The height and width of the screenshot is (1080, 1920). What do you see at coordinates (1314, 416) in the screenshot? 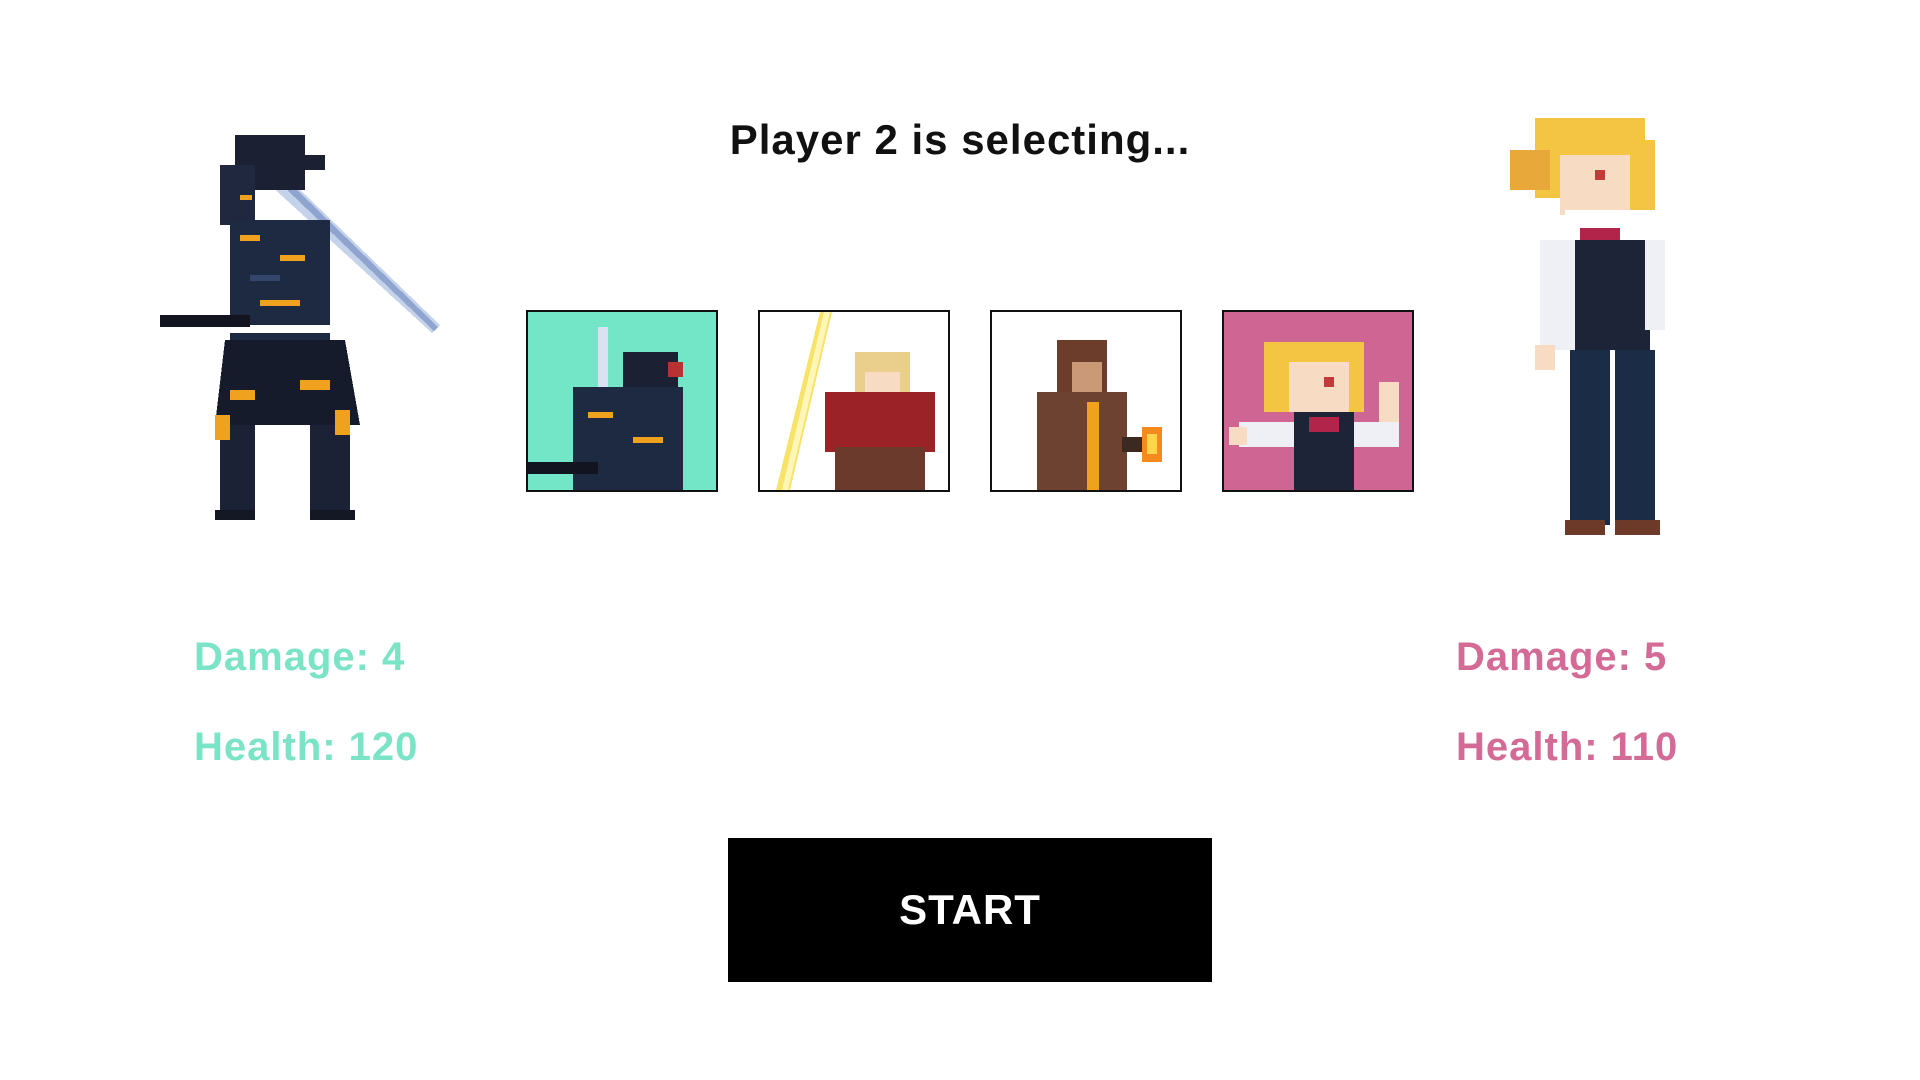
I see `blonde-girl-icon` at bounding box center [1314, 416].